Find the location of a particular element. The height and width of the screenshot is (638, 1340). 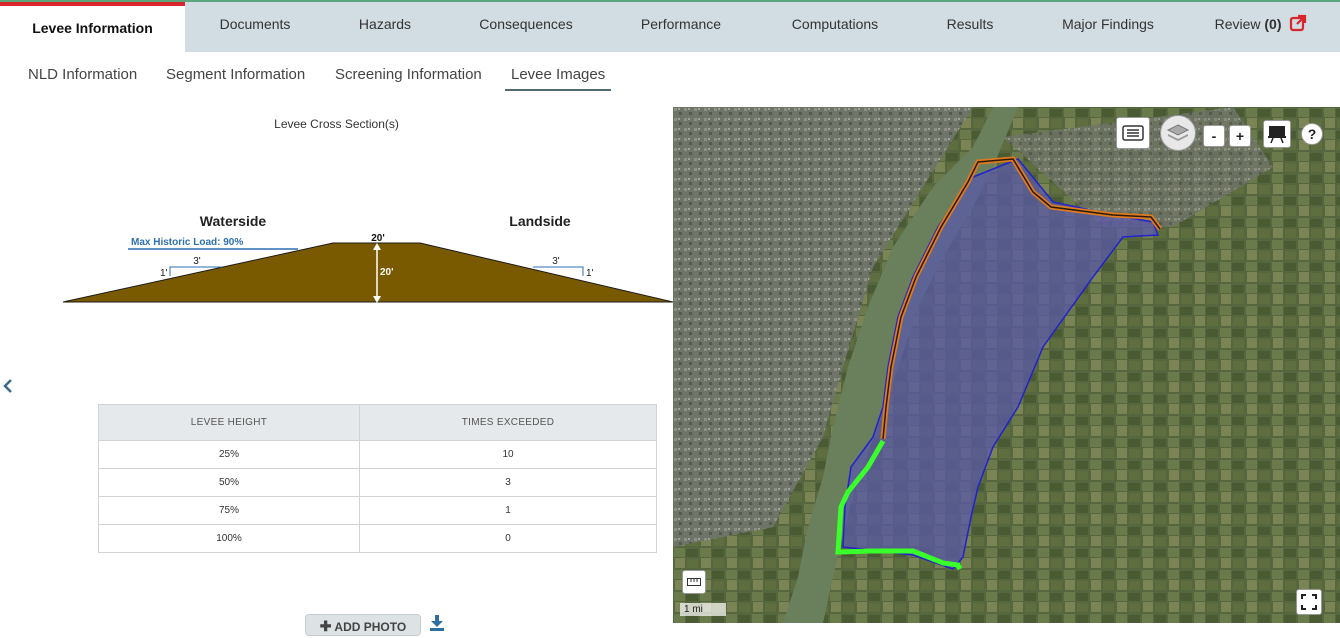

fullscreen-icon is located at coordinates (1309, 602).